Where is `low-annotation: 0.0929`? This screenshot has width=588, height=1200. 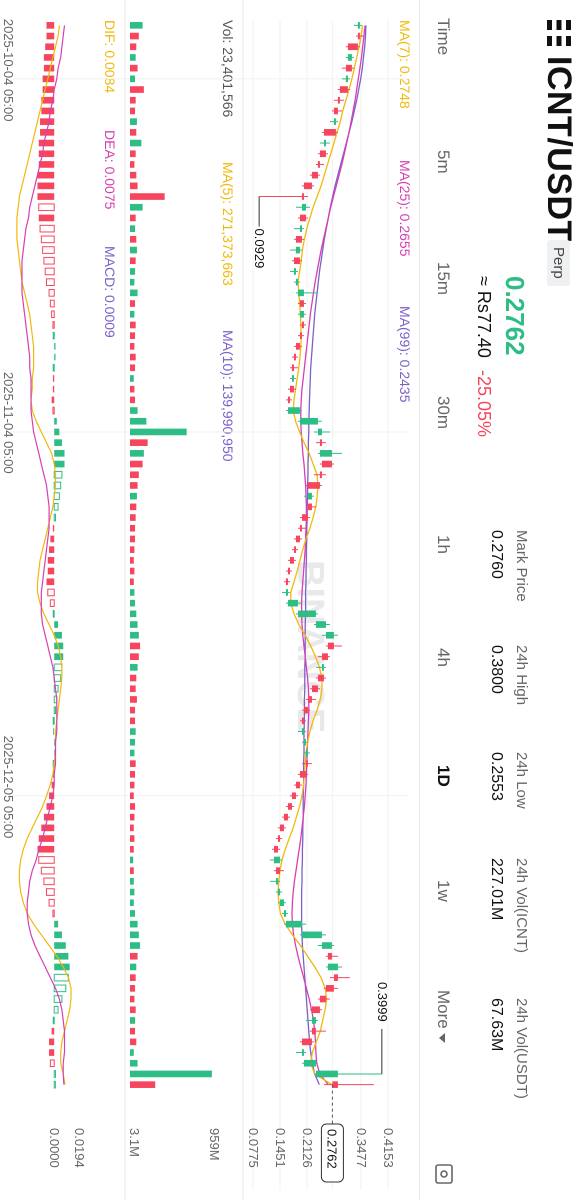
low-annotation: 0.0929 is located at coordinates (259, 249).